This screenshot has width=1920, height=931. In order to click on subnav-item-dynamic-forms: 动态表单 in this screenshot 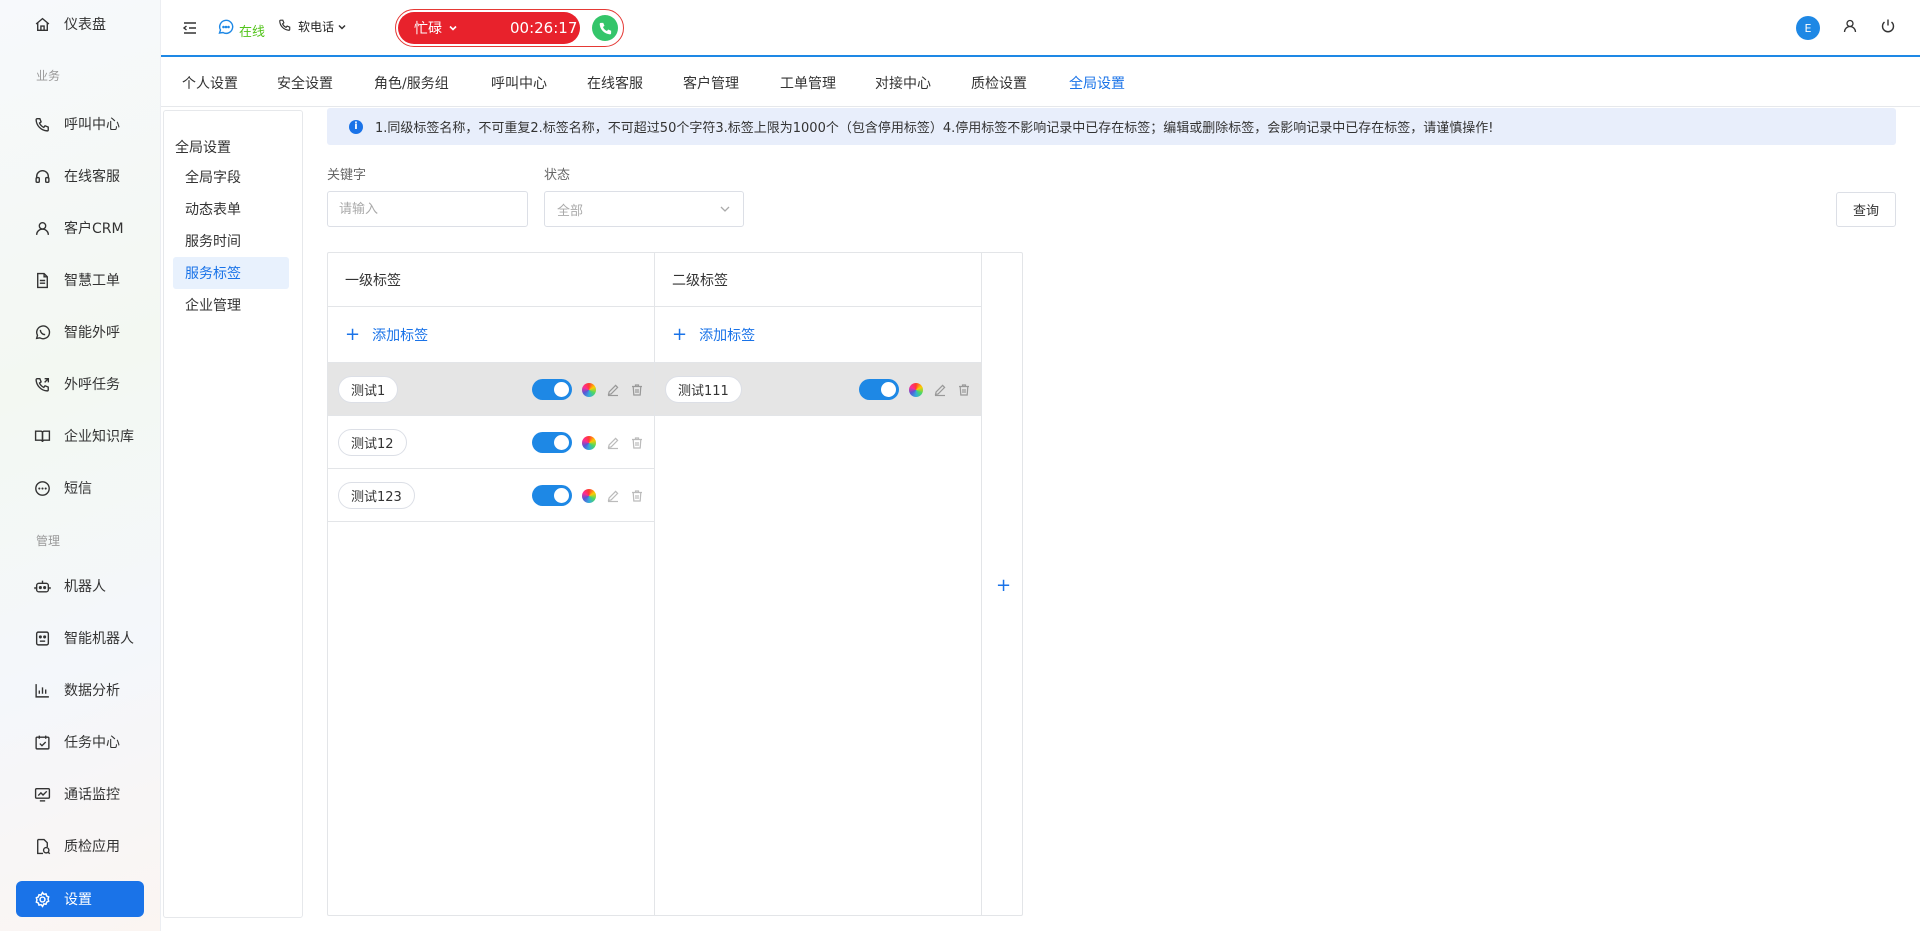, I will do `click(231, 209)`.